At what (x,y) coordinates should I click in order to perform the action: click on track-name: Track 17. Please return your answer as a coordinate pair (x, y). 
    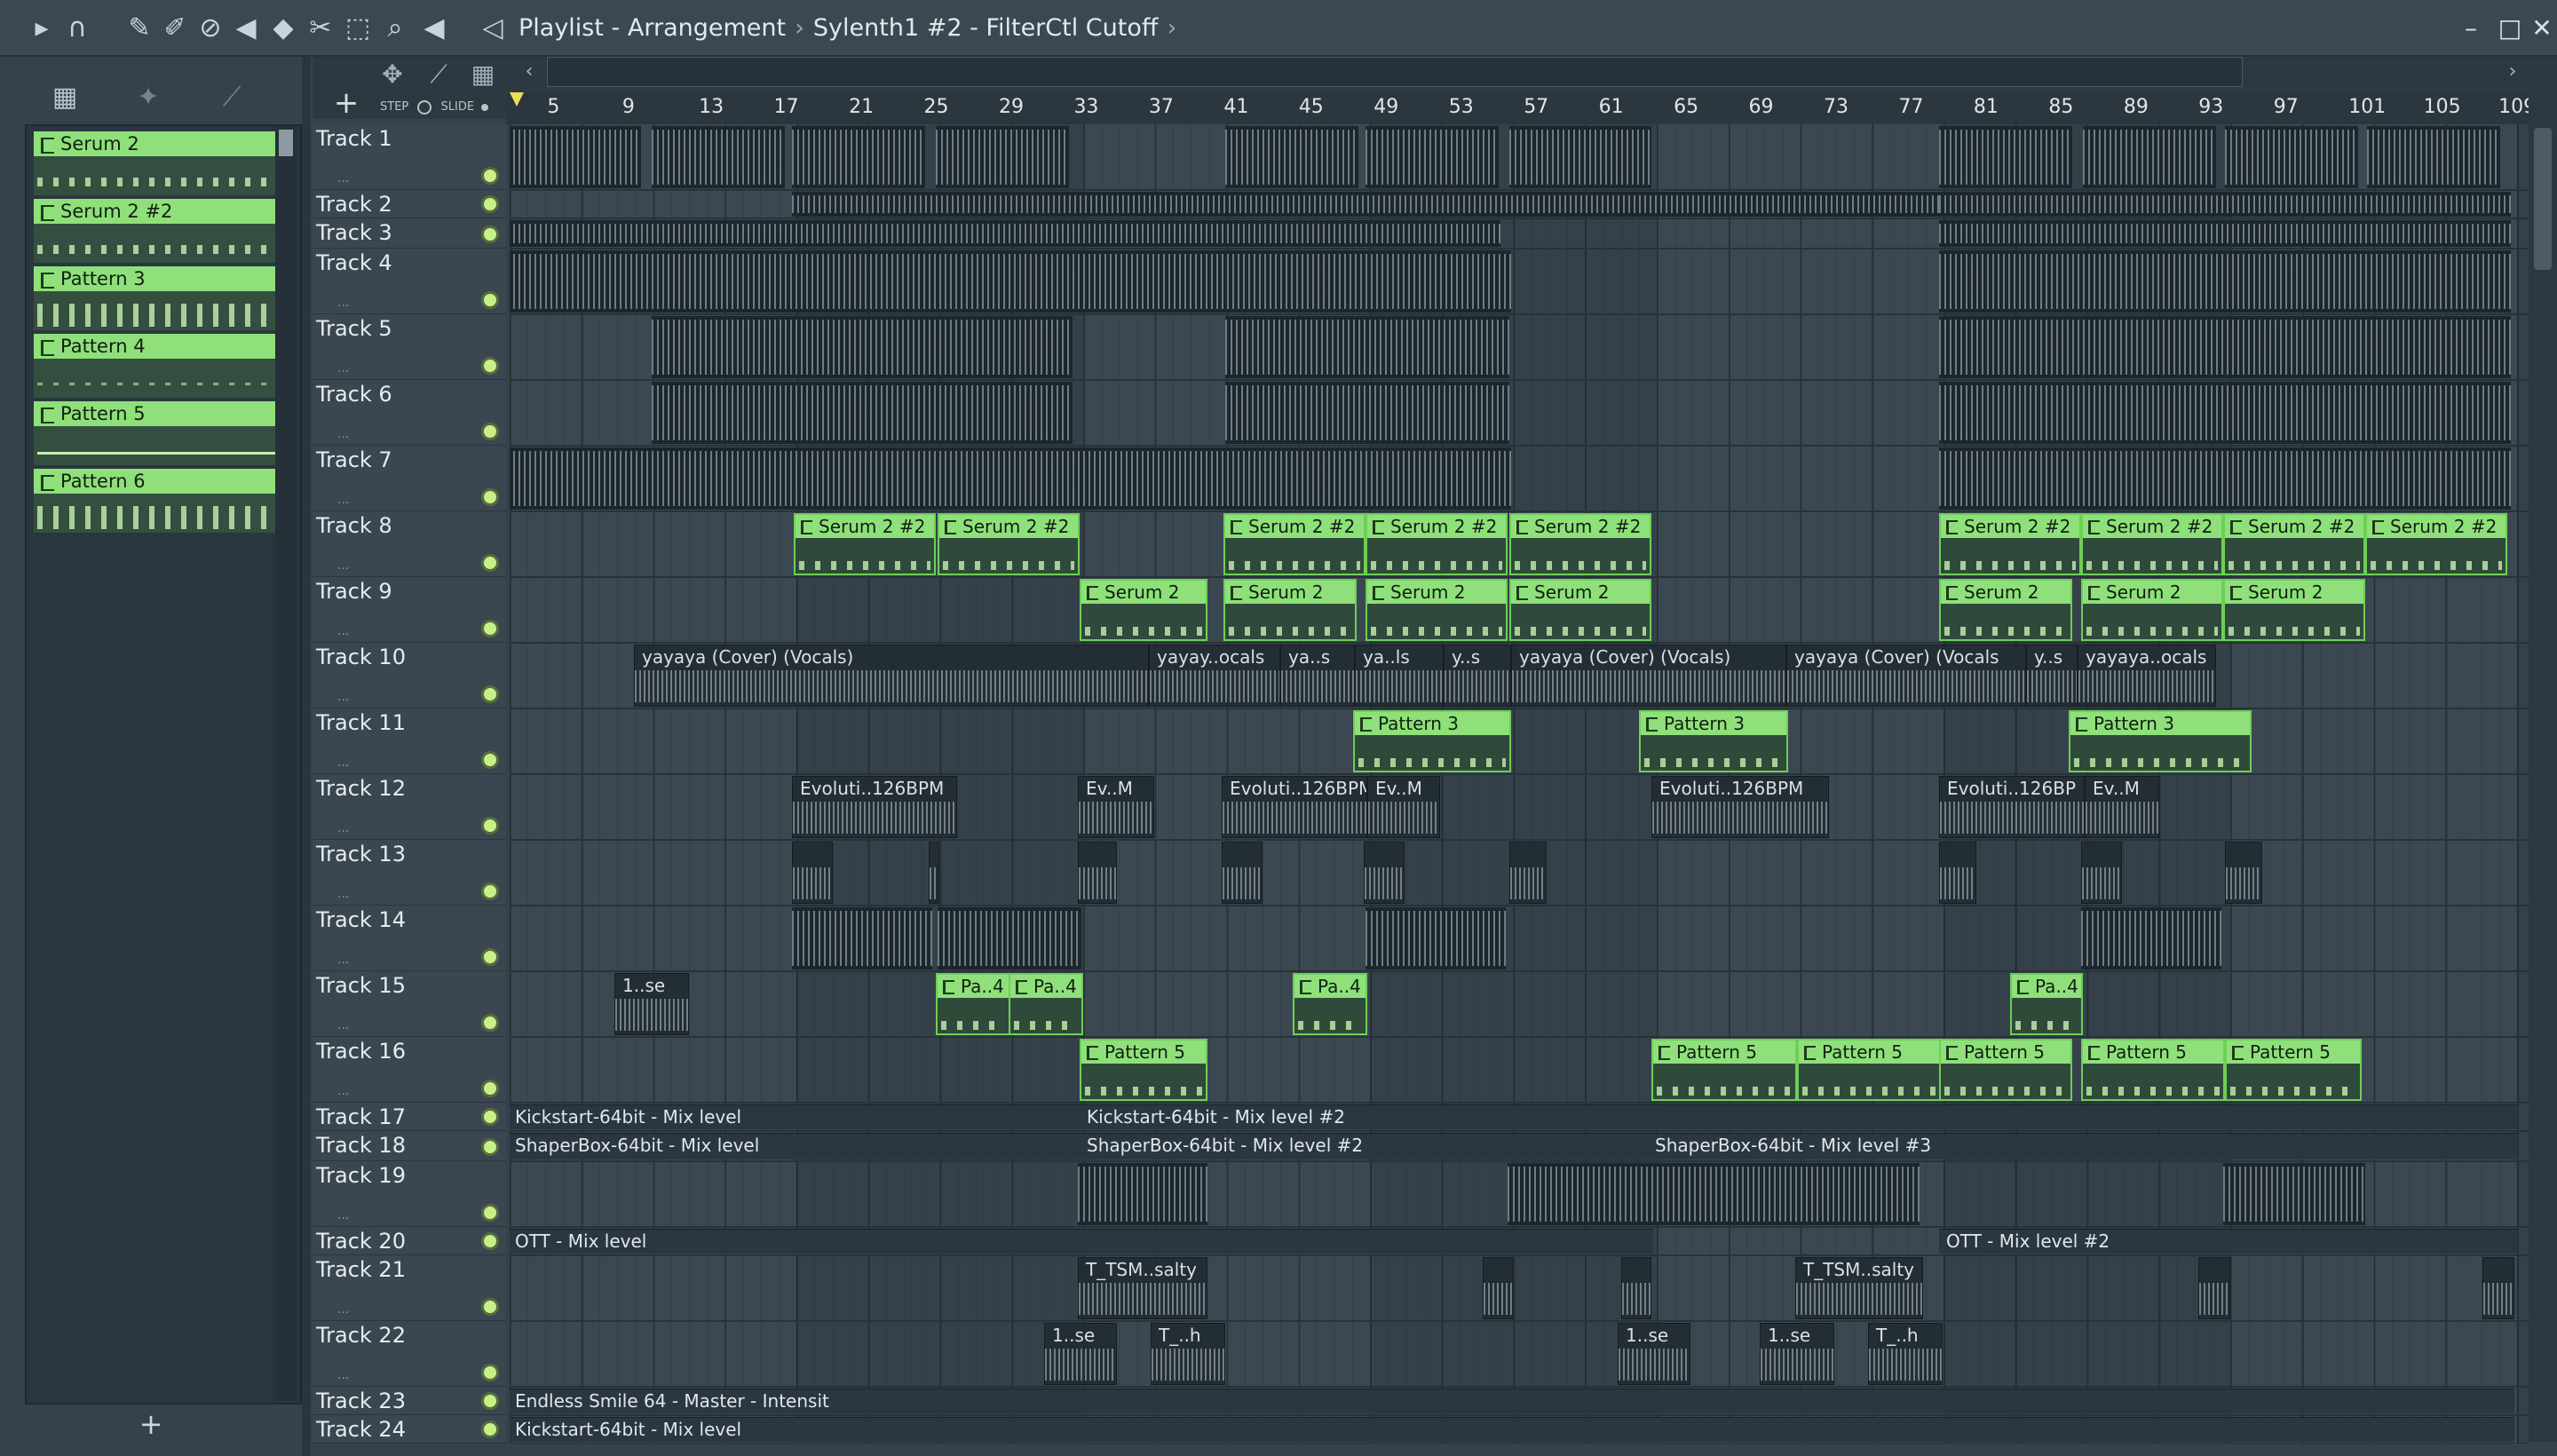
    Looking at the image, I should click on (361, 1116).